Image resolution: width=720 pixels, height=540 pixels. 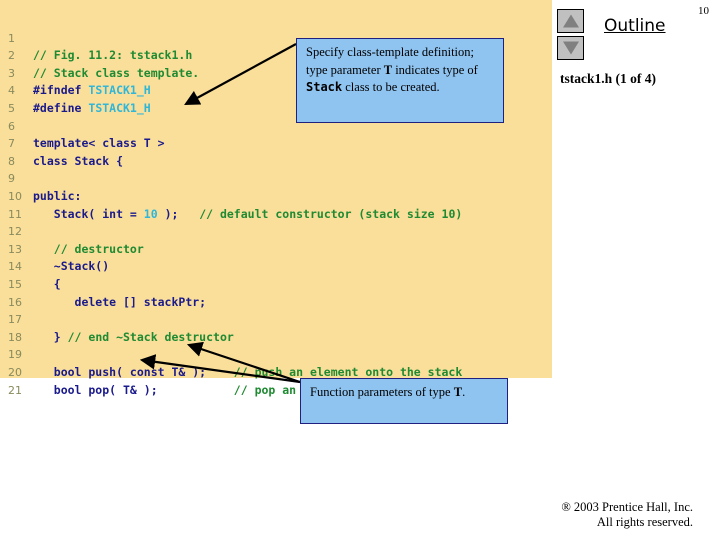 What do you see at coordinates (34, 275) in the screenshot?
I see `code-line: 14 {` at bounding box center [34, 275].